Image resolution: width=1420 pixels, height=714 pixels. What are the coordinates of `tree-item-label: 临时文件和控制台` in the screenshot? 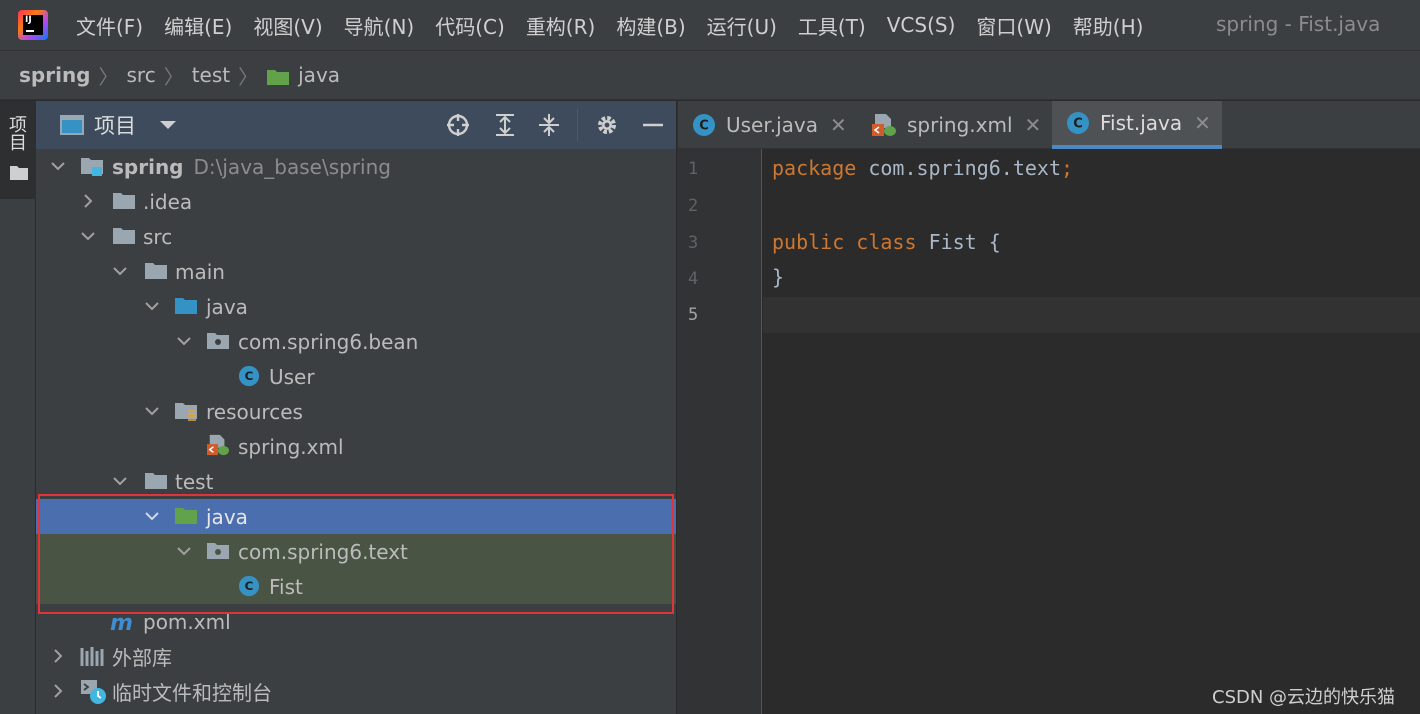 It's located at (192, 693).